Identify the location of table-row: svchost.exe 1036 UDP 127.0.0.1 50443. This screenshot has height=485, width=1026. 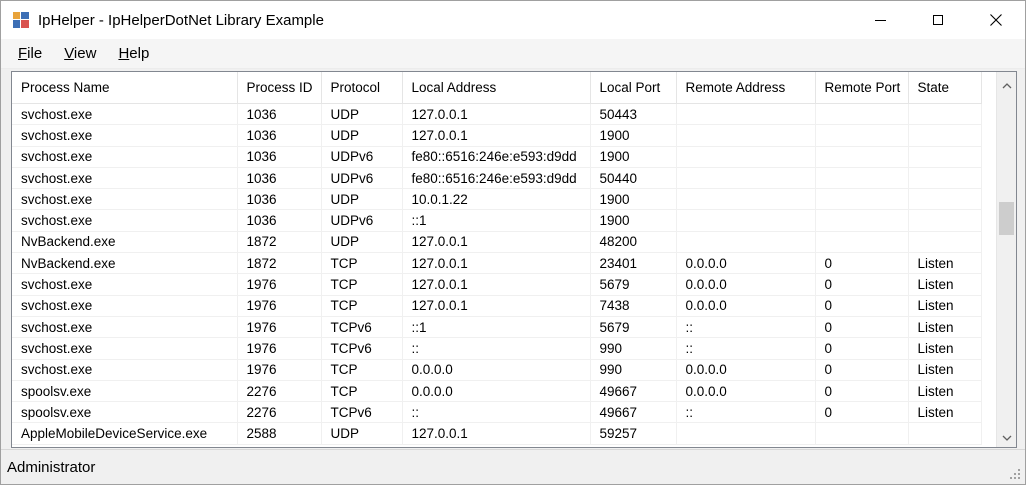
(497, 114).